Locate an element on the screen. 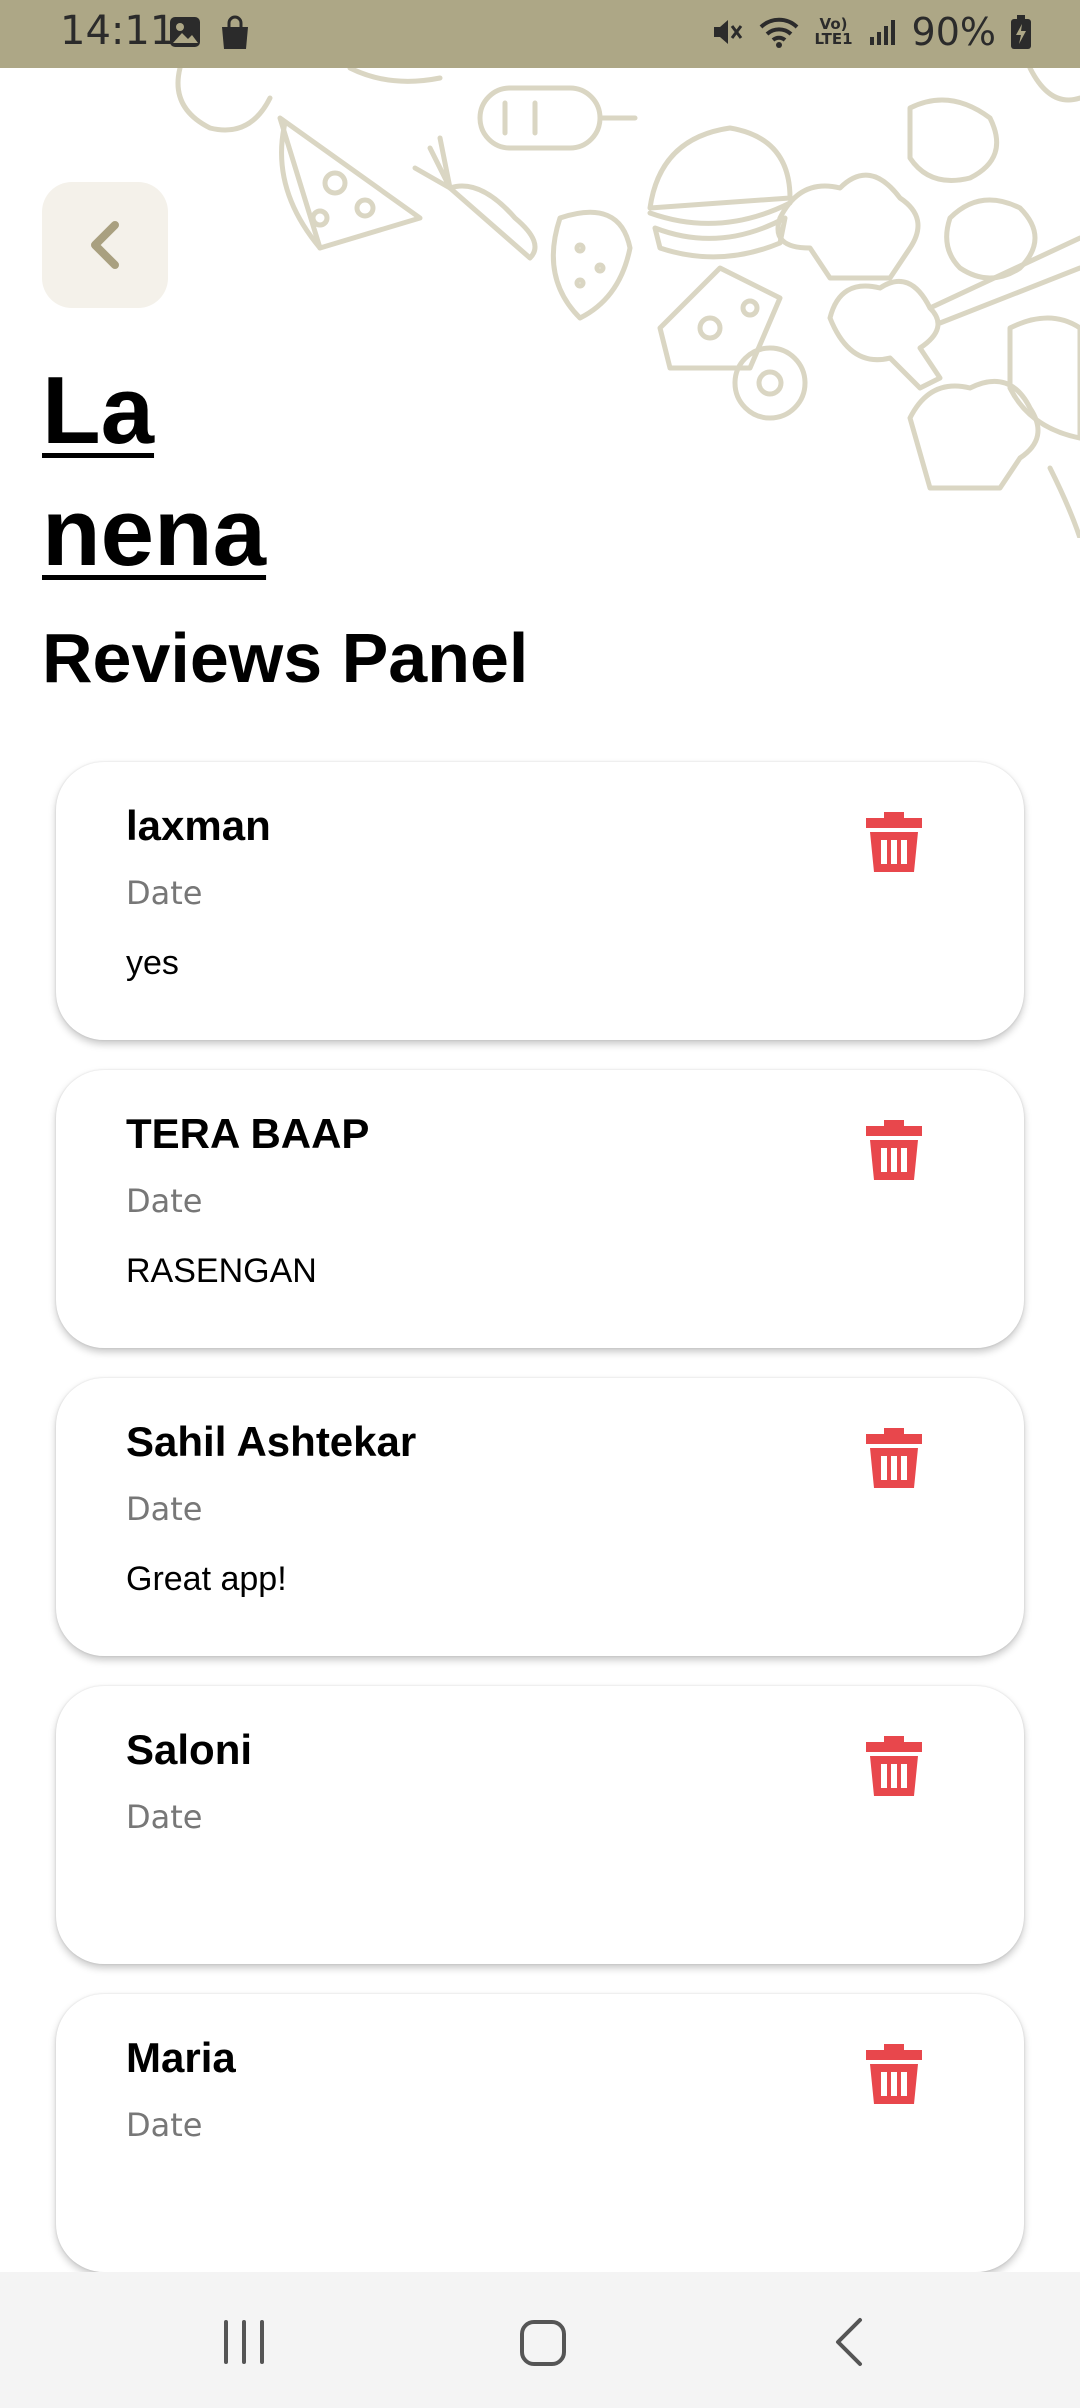  system-nav-bar is located at coordinates (540, 2340).